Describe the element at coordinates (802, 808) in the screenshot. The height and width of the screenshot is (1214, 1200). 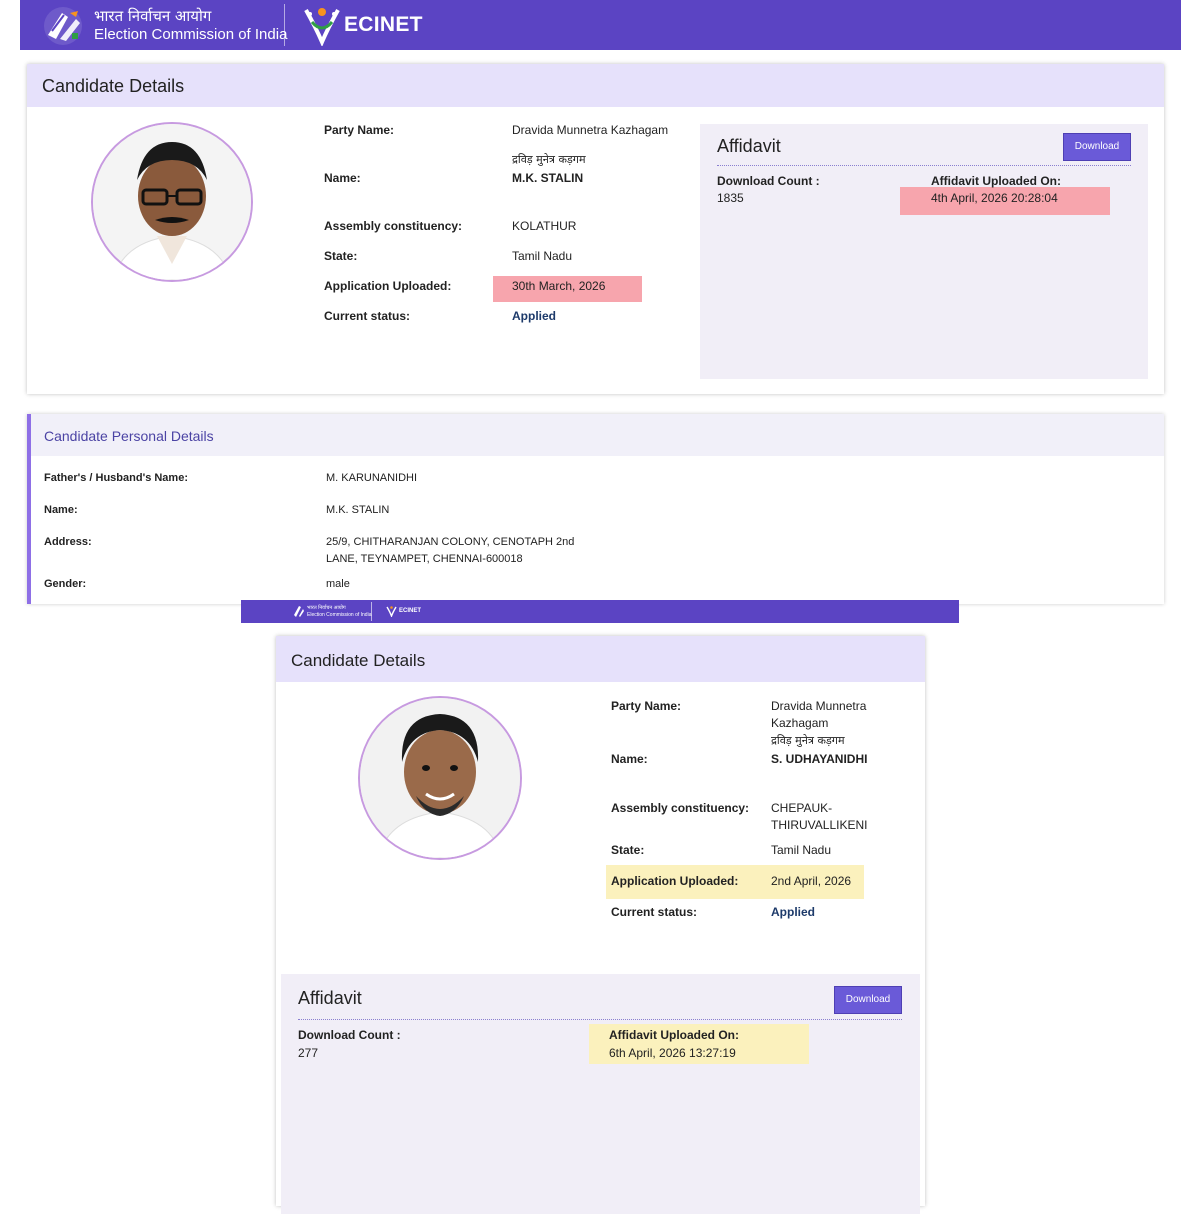
I see `assembly-constituency-value-line-1: CHEPAUK-` at that location.